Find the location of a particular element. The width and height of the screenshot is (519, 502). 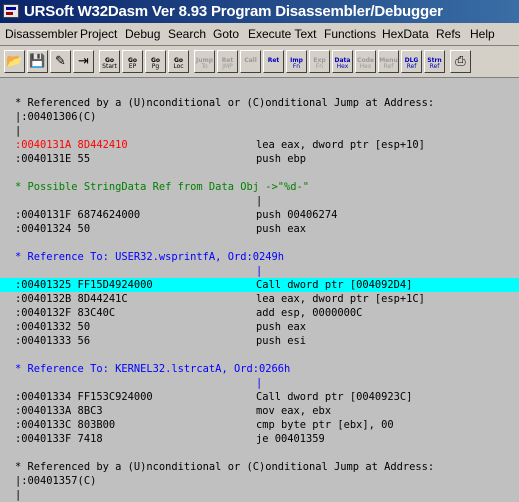

app-icon is located at coordinates (11, 11).